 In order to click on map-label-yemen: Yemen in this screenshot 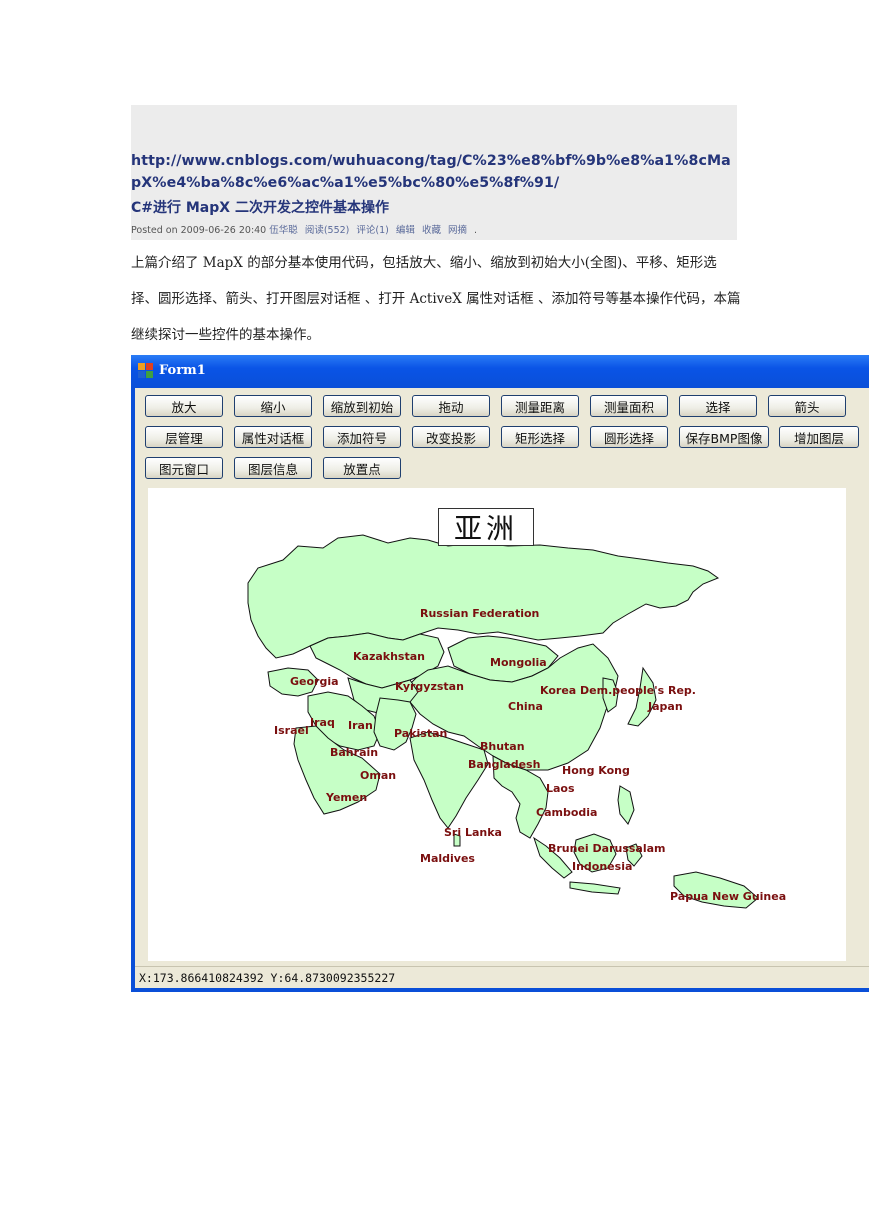, I will do `click(346, 797)`.